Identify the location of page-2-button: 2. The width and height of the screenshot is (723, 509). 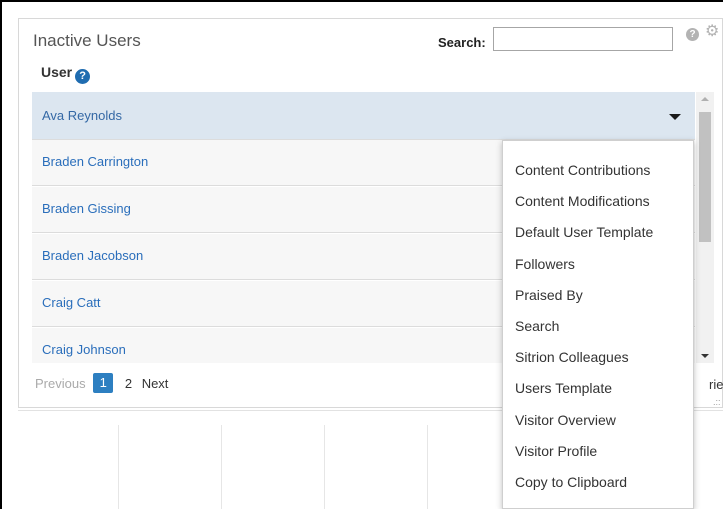
(128, 383).